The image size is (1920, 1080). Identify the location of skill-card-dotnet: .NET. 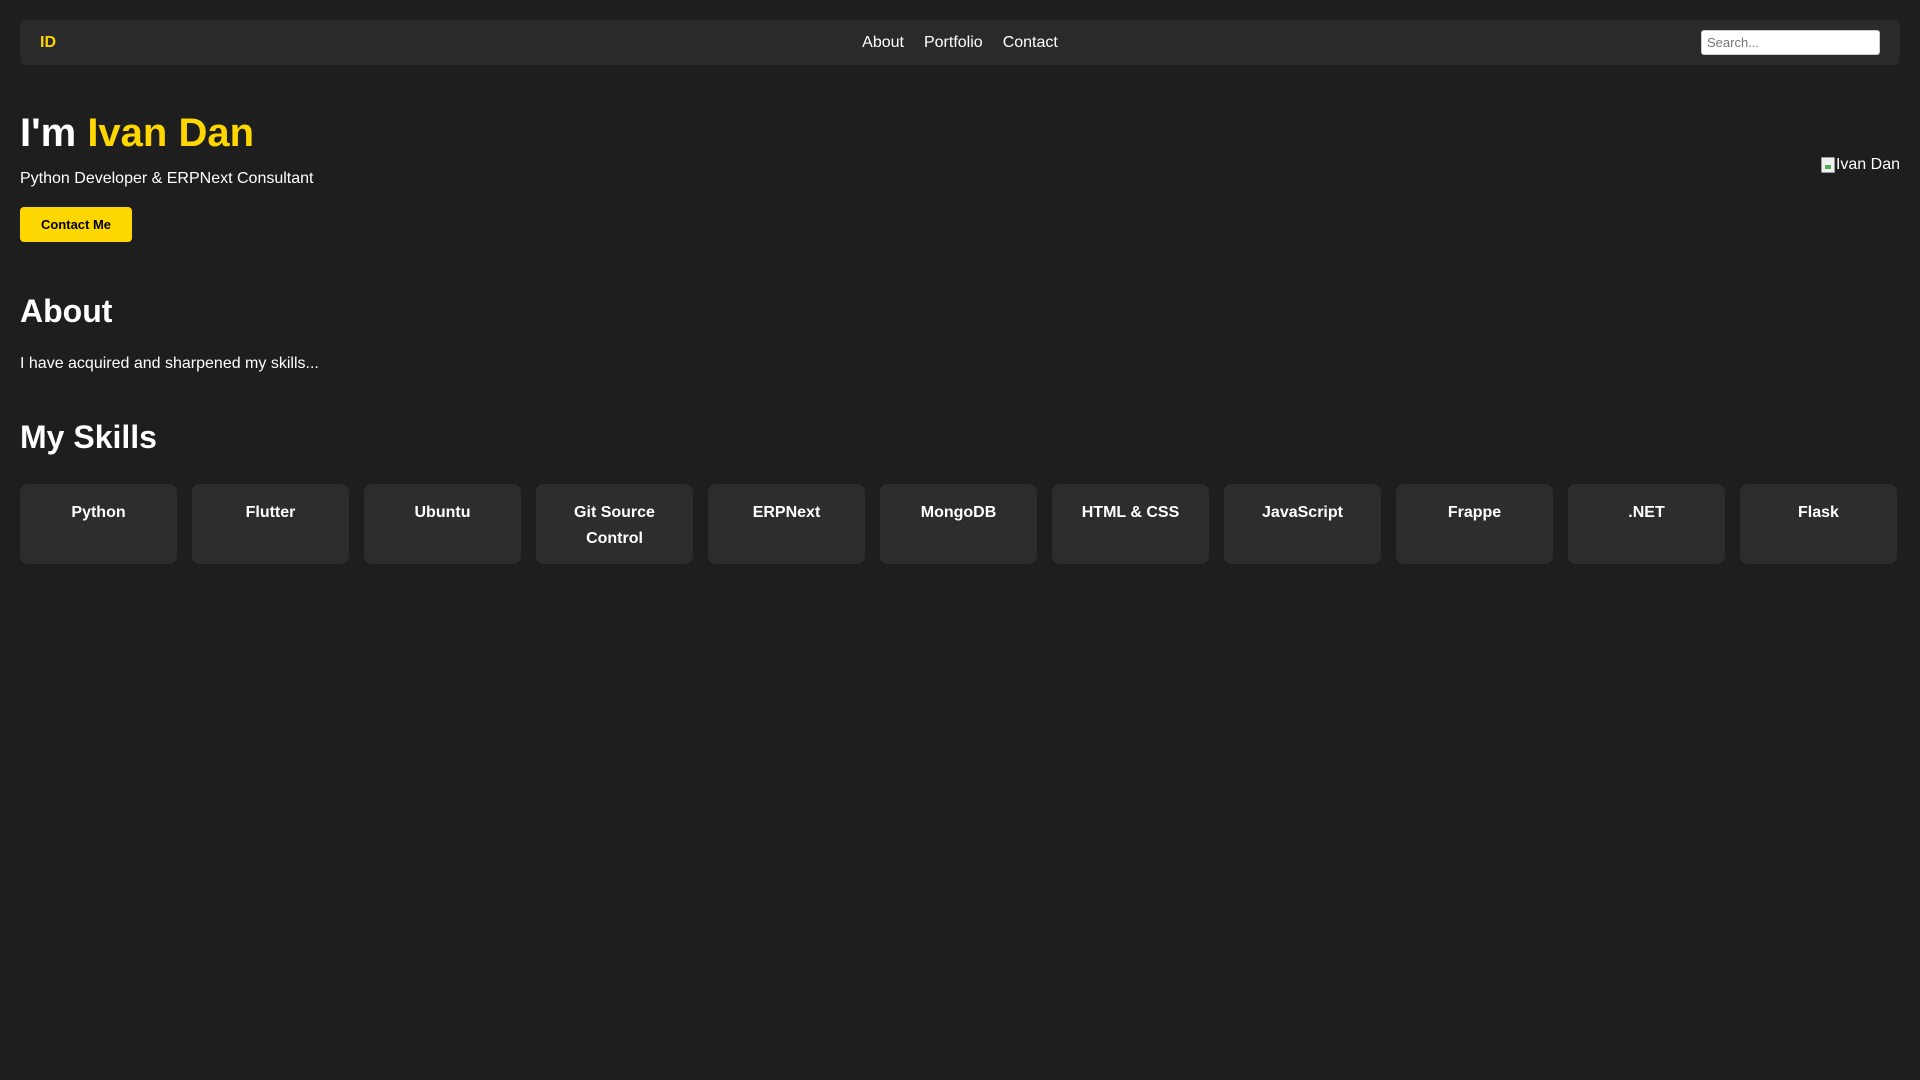
(1646, 524).